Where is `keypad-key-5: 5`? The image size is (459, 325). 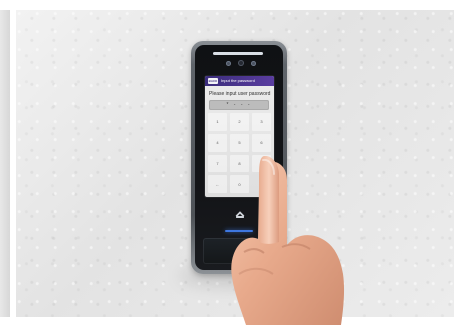
keypad-key-5: 5 is located at coordinates (239, 142).